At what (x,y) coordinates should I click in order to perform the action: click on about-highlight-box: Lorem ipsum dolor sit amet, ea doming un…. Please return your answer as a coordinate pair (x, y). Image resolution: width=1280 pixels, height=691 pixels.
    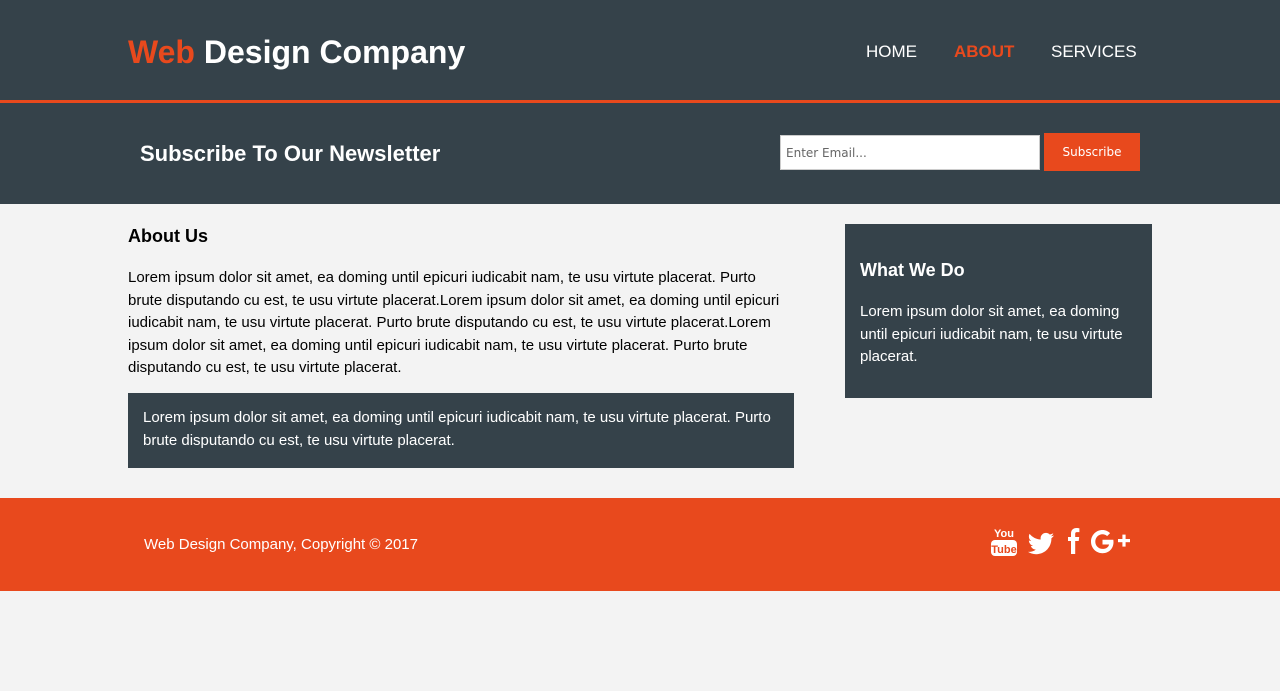
    Looking at the image, I should click on (461, 430).